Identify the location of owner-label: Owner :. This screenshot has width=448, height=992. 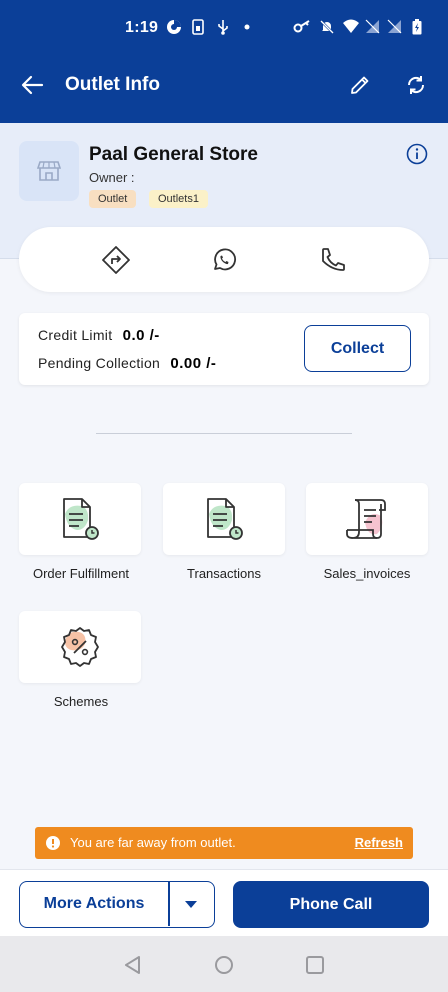
(112, 177).